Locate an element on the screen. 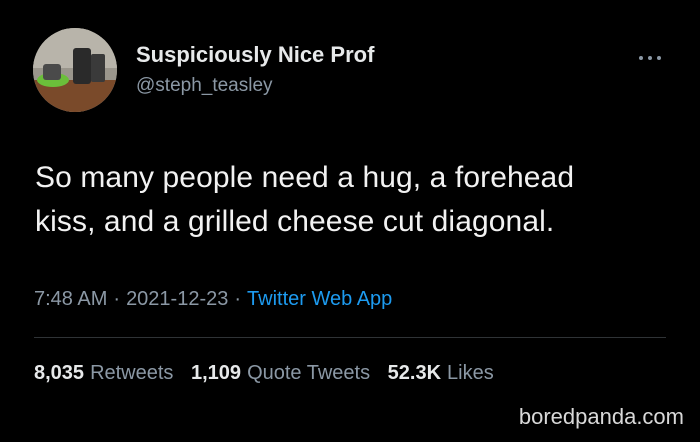  divider is located at coordinates (350, 337).